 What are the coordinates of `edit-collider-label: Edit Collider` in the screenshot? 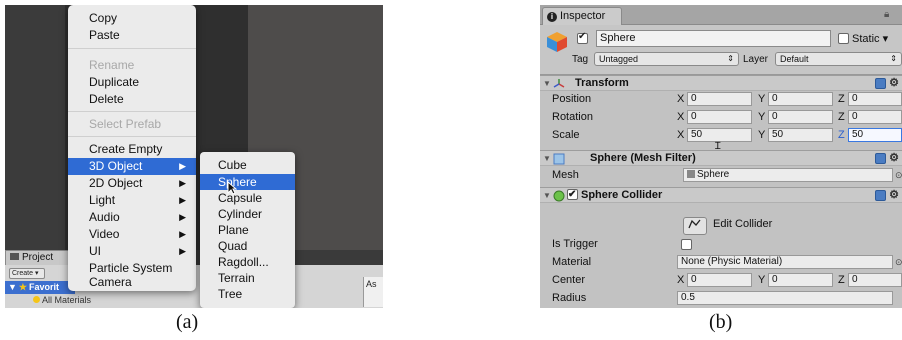 It's located at (743, 224).